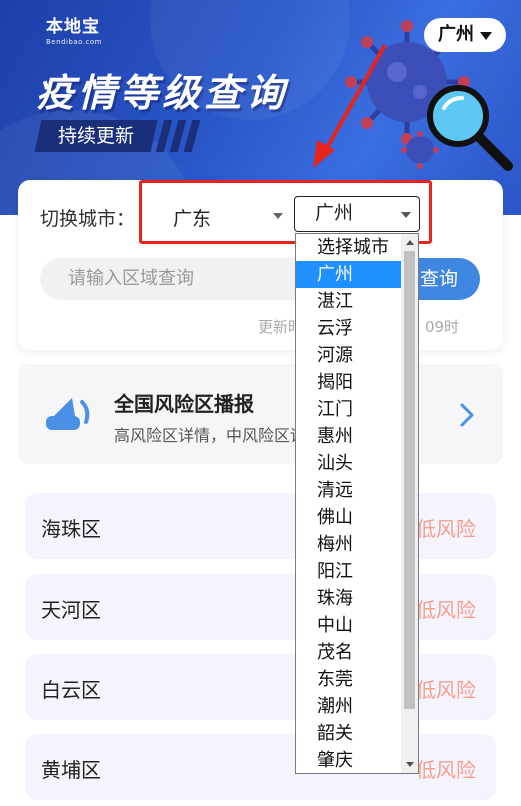 The image size is (521, 806). What do you see at coordinates (349, 490) in the screenshot?
I see `dropdown-option: 清远` at bounding box center [349, 490].